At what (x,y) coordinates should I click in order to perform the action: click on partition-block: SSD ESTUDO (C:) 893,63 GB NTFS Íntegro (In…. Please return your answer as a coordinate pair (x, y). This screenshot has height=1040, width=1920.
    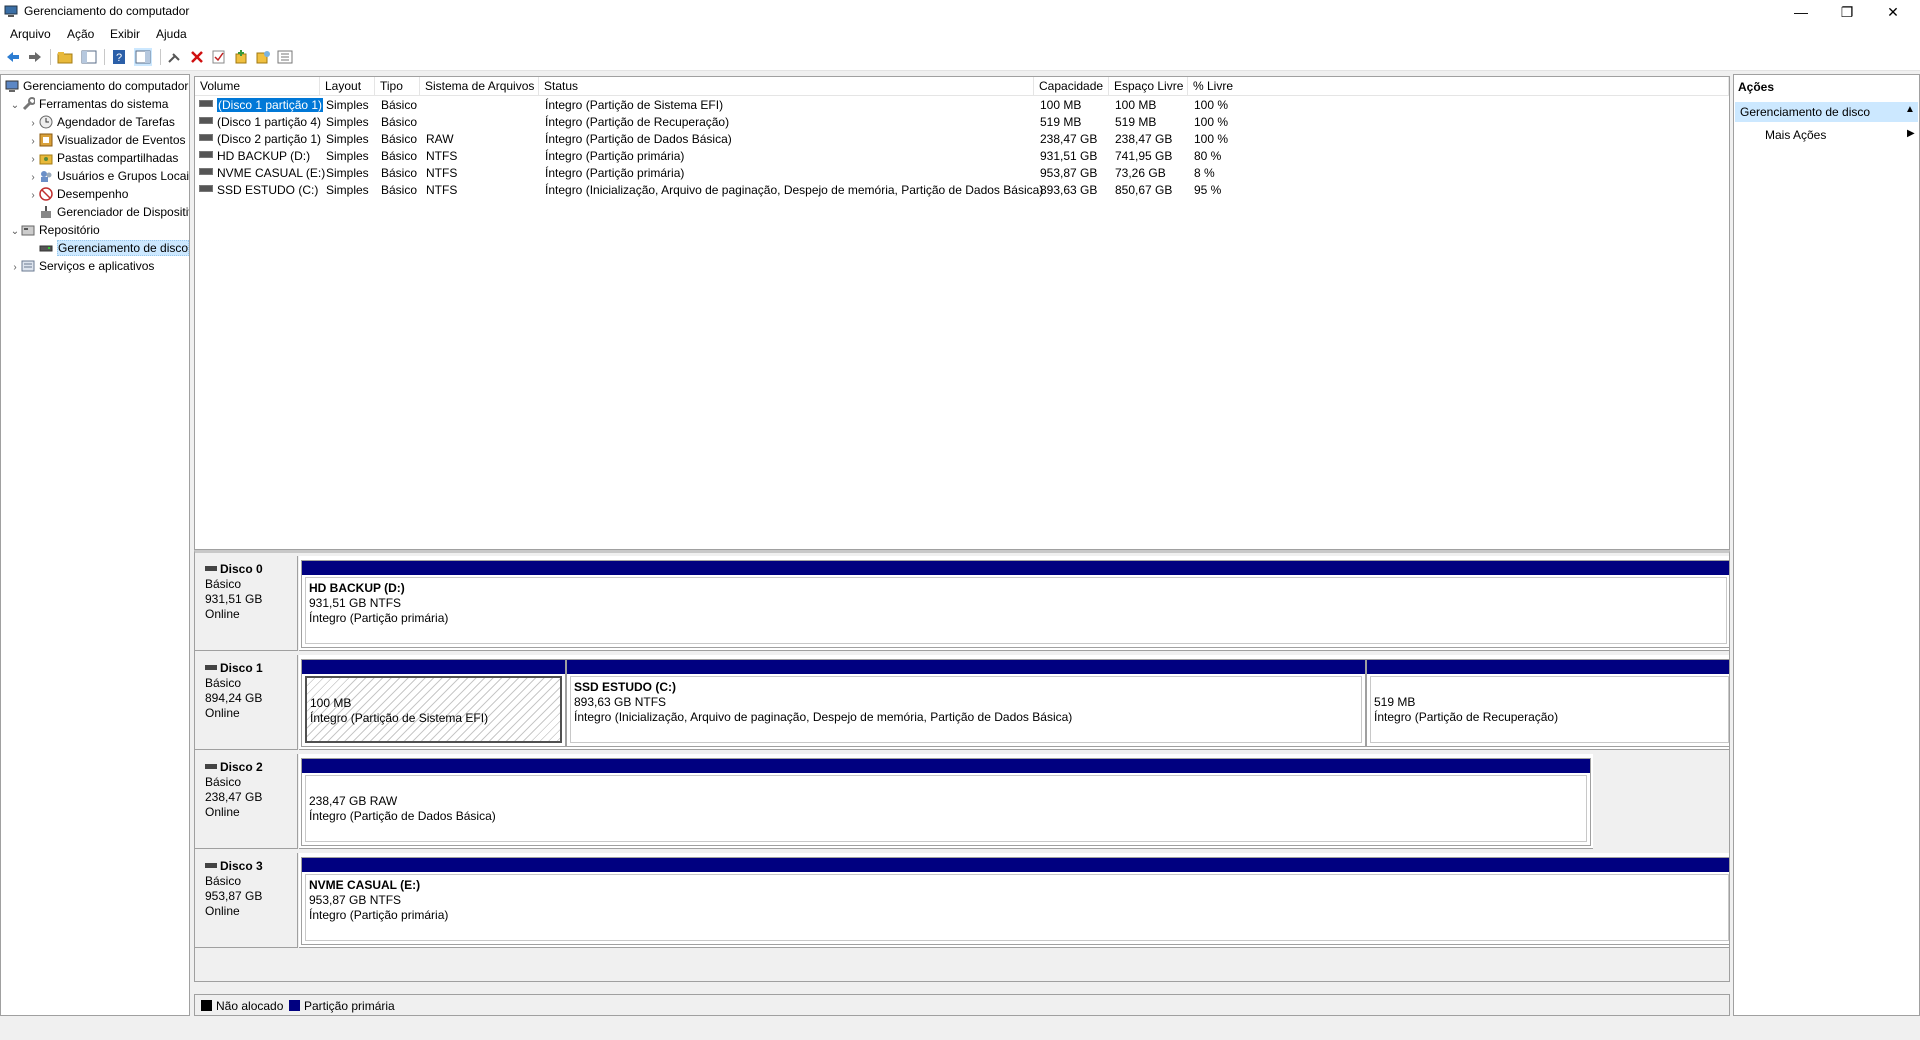
    Looking at the image, I should click on (966, 703).